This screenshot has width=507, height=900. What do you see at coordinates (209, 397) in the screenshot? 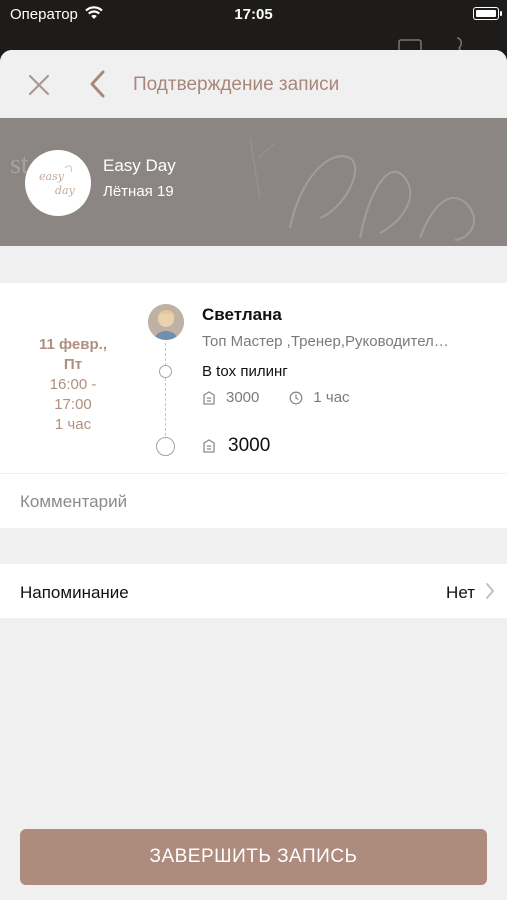
I see `price-tag-icon` at bounding box center [209, 397].